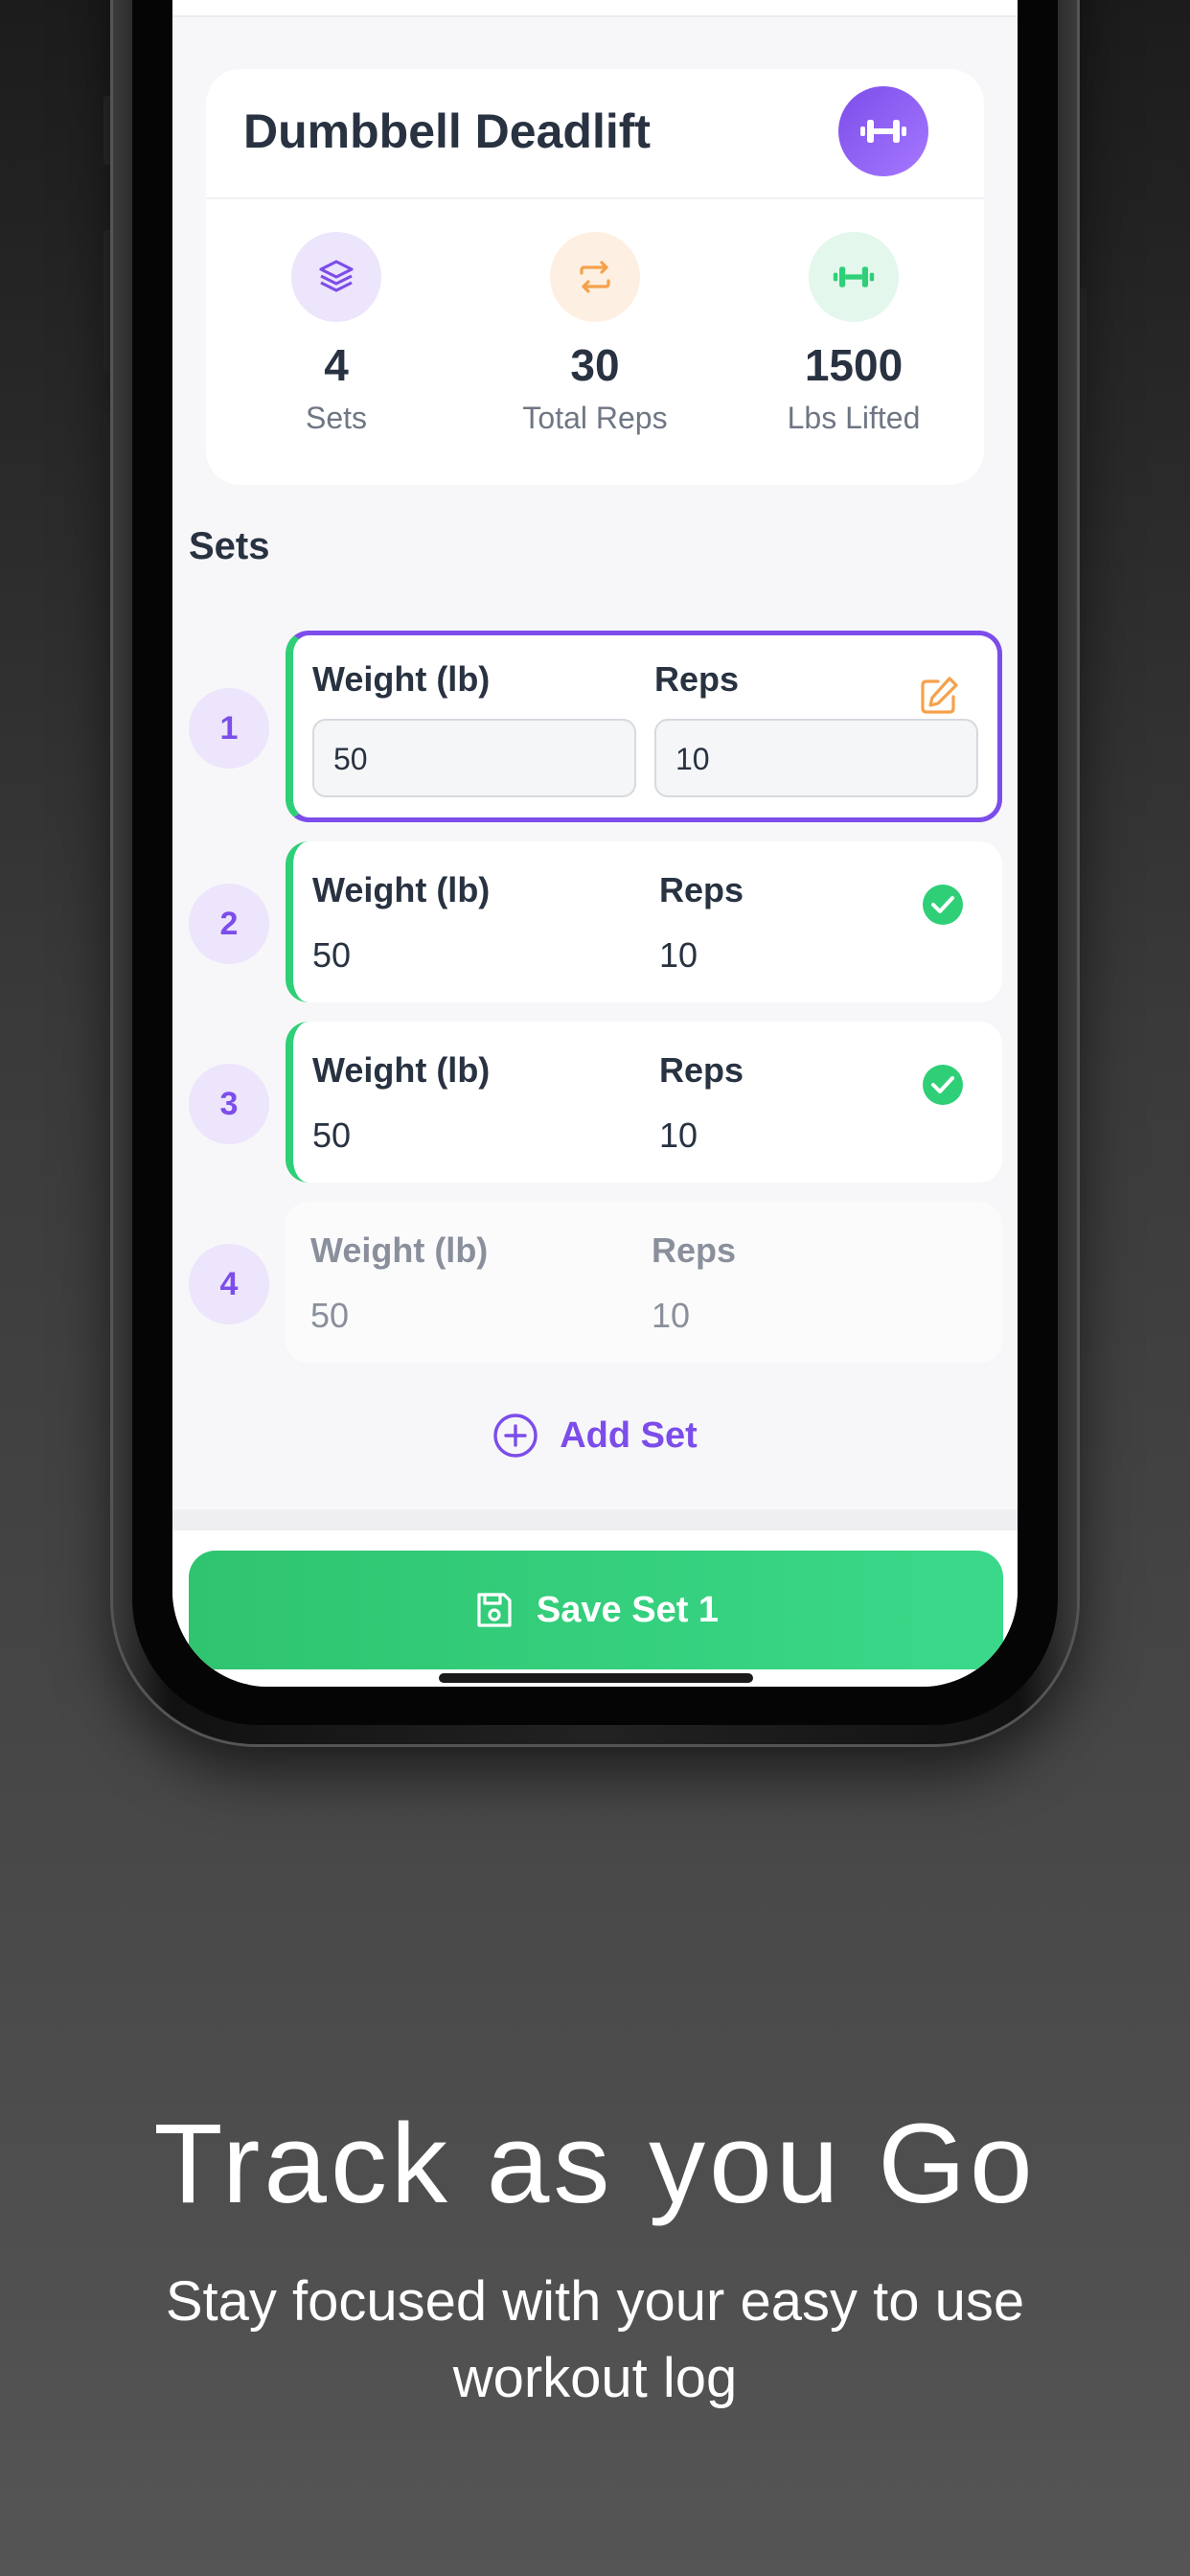 This screenshot has height=2576, width=1190. Describe the element at coordinates (854, 418) in the screenshot. I see `stat-label: Lbs Lifted` at that location.